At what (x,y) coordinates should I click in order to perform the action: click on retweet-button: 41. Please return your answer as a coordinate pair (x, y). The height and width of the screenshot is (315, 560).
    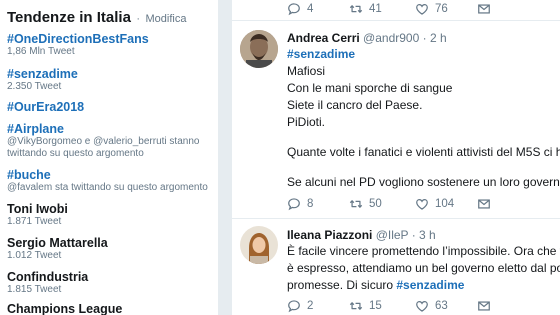
    Looking at the image, I should click on (365, 9).